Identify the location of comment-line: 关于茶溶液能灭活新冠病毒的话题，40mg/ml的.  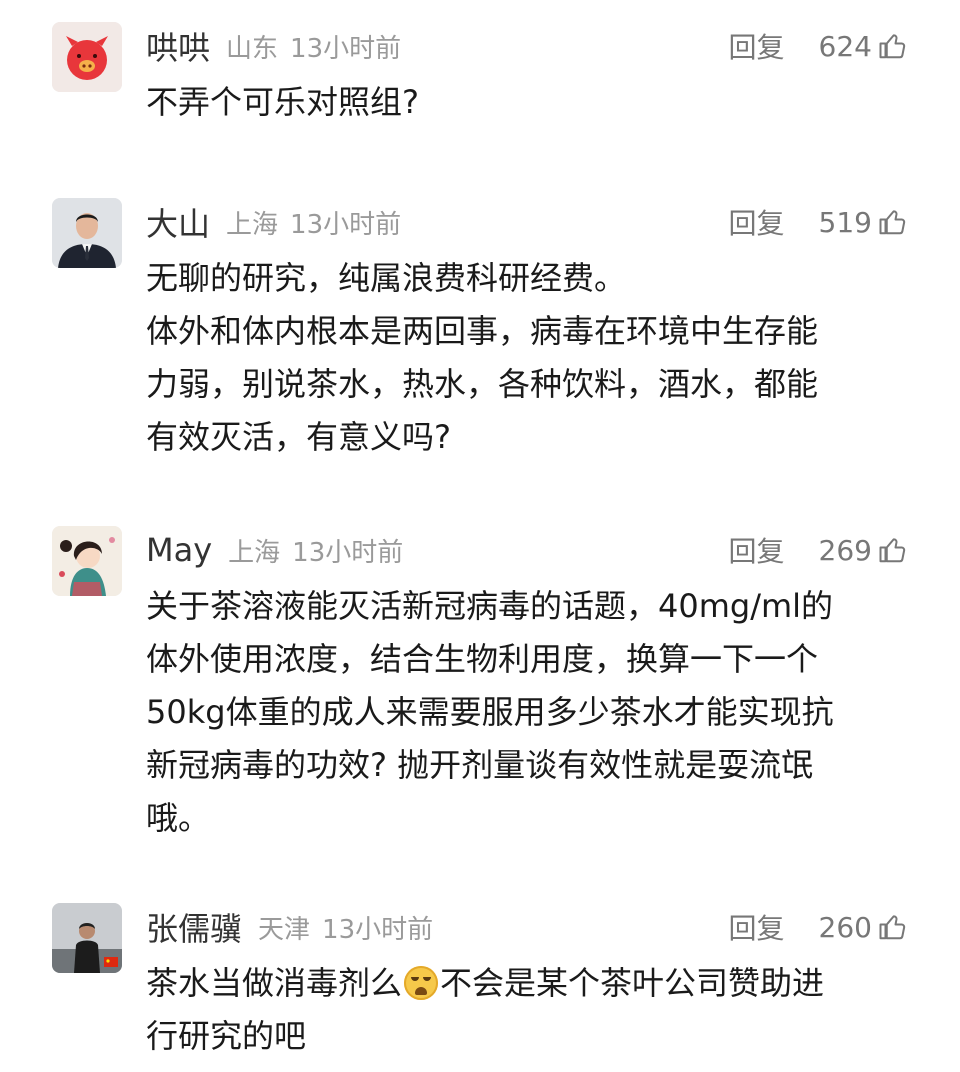
(490, 606).